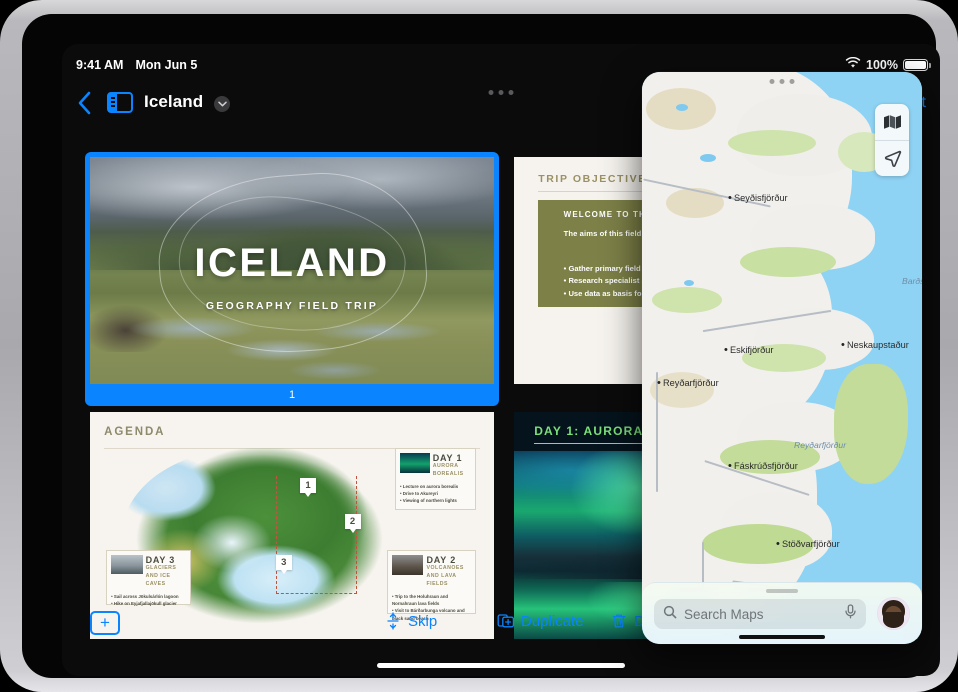  What do you see at coordinates (100, 65) in the screenshot?
I see `status-time: 9:41 AM` at bounding box center [100, 65].